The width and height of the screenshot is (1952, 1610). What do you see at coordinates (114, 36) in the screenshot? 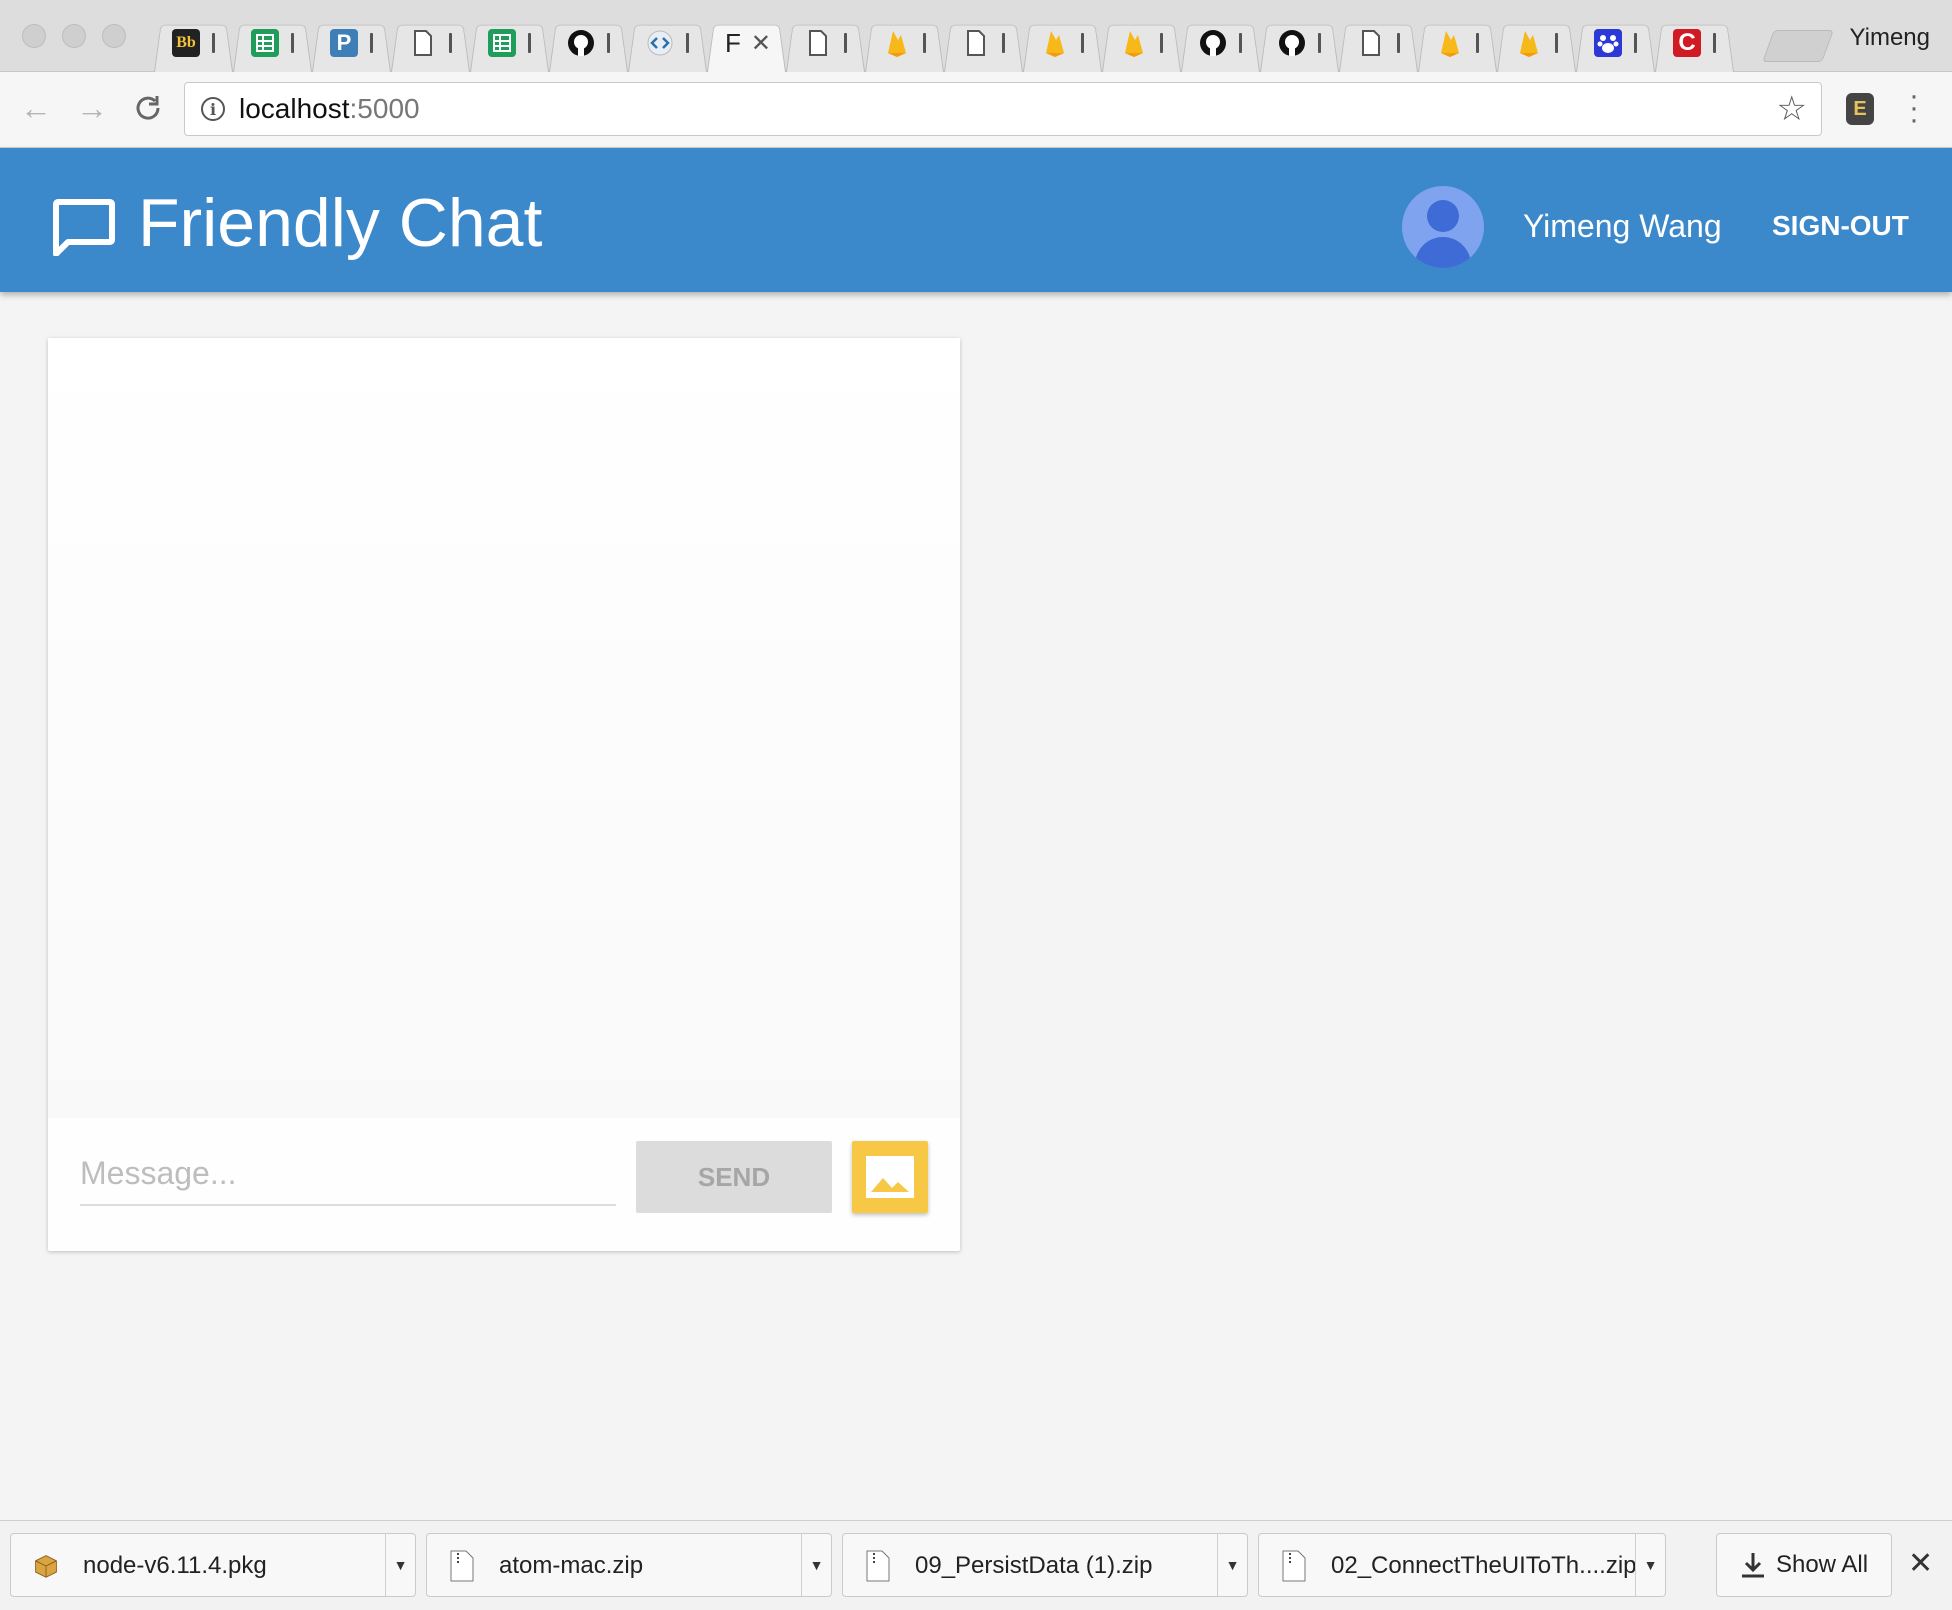
I see `window-zoom-button` at bounding box center [114, 36].